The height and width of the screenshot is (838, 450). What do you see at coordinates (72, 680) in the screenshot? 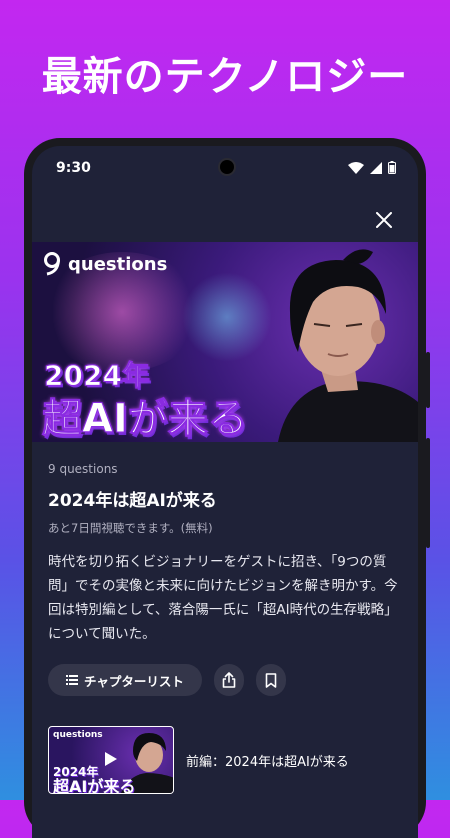
I see `list-icon` at bounding box center [72, 680].